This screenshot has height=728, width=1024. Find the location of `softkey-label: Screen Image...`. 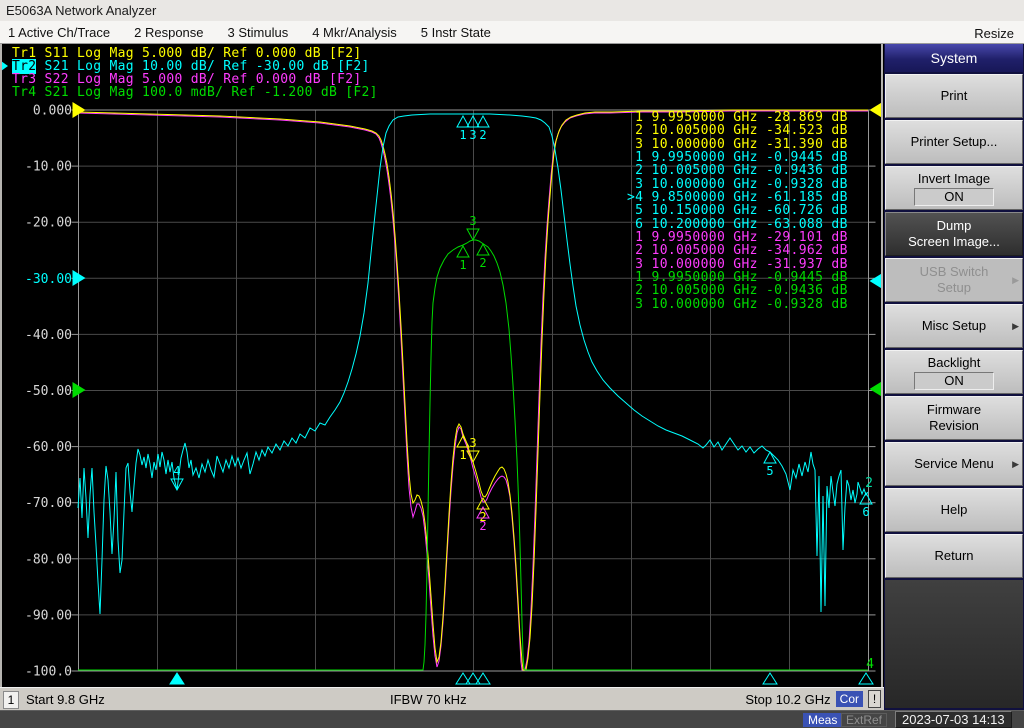

softkey-label: Screen Image... is located at coordinates (954, 241).